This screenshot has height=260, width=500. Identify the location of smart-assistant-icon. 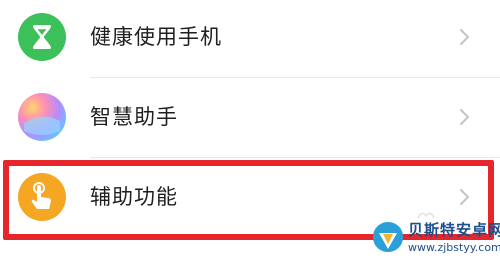
(42, 117).